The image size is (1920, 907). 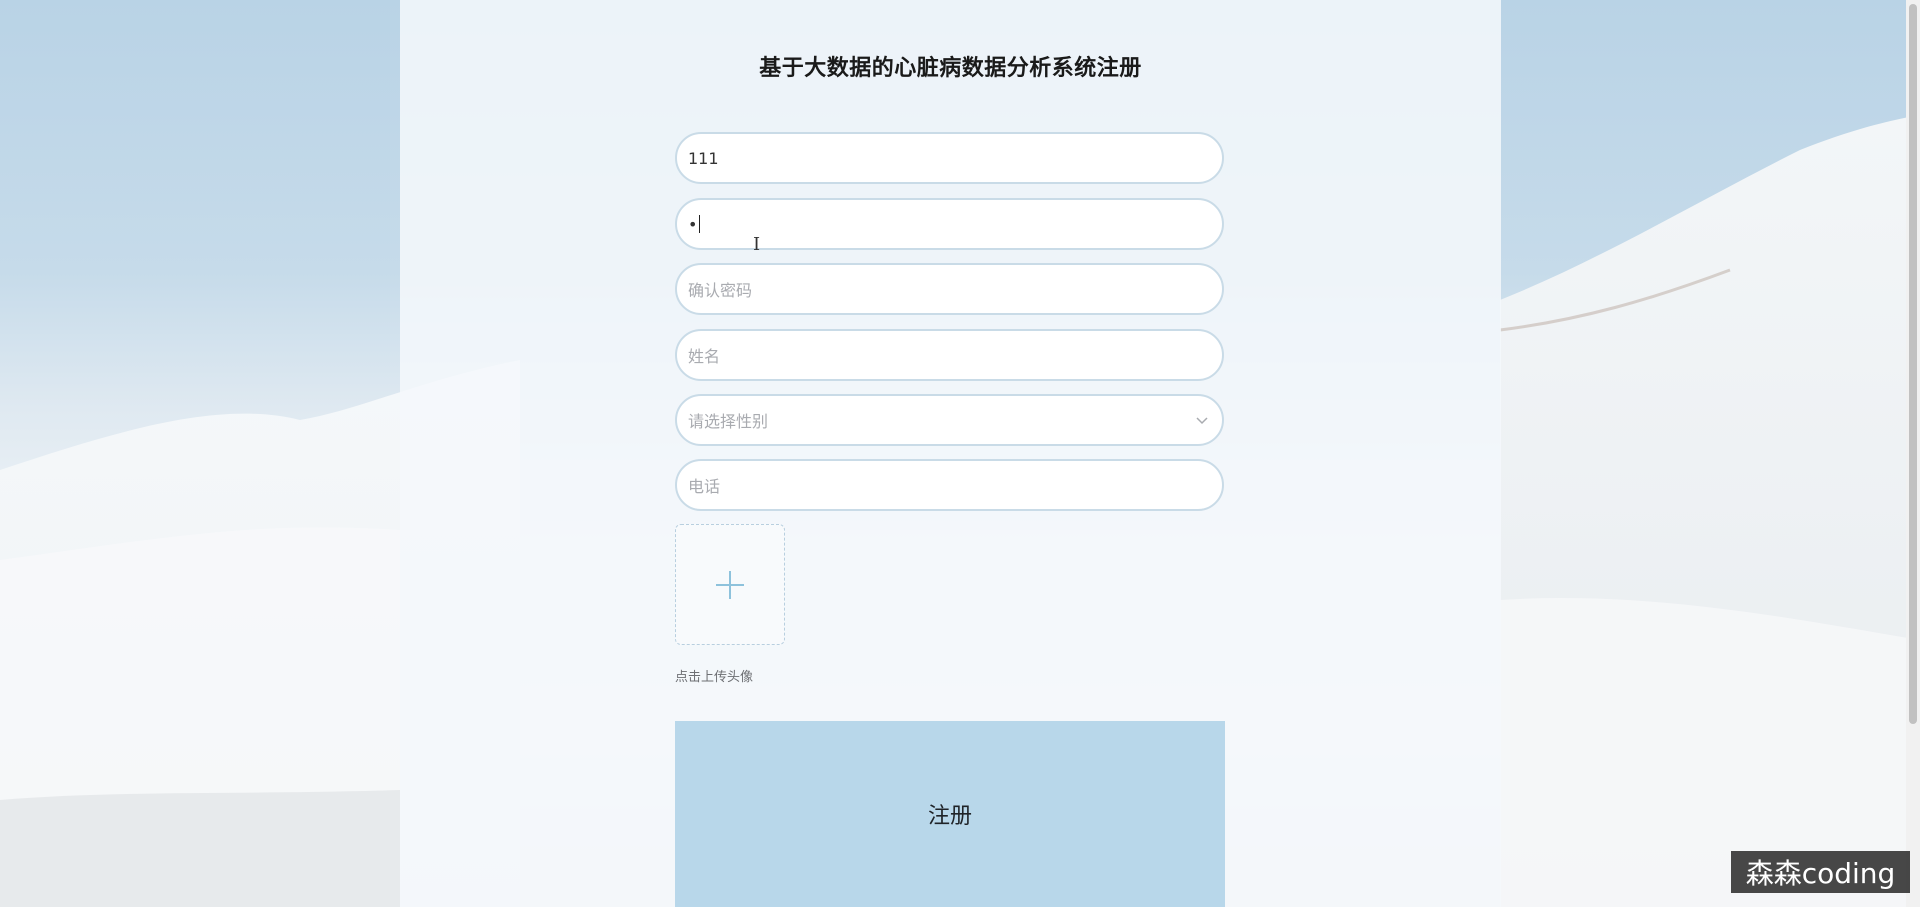 What do you see at coordinates (950, 814) in the screenshot?
I see `register-button: 注册` at bounding box center [950, 814].